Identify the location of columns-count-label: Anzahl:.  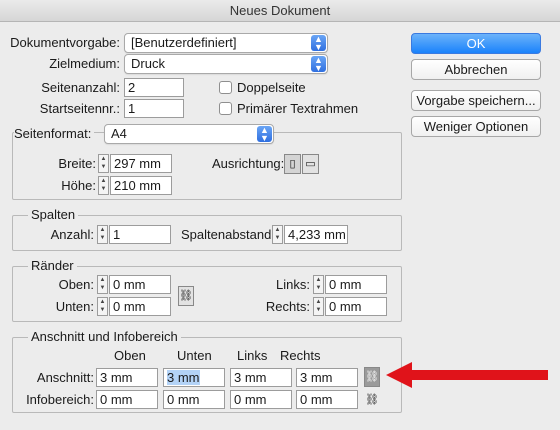
(72, 234).